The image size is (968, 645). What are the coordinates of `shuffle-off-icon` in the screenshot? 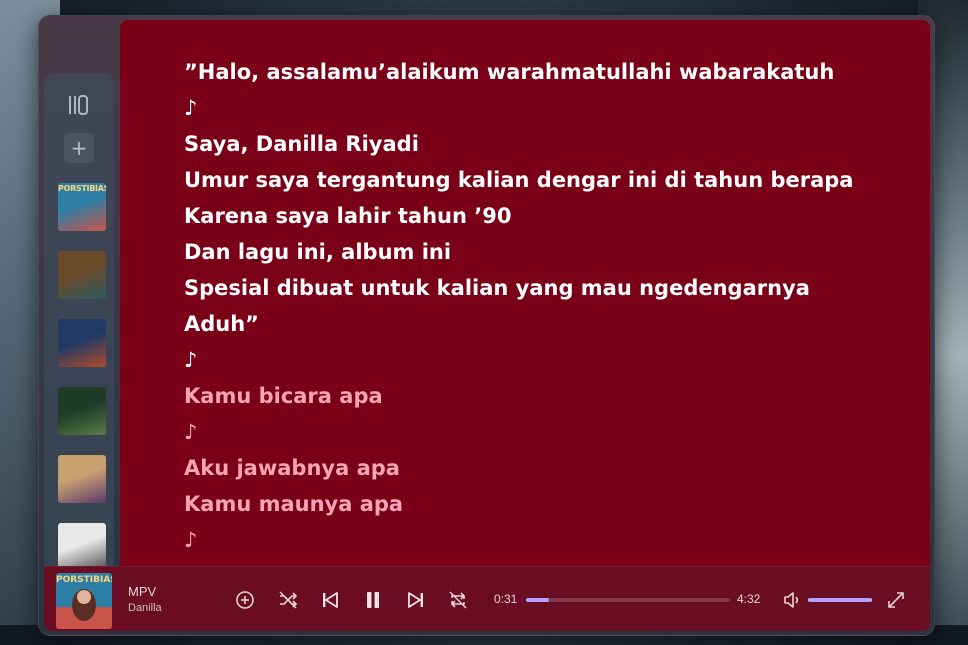 It's located at (288, 600).